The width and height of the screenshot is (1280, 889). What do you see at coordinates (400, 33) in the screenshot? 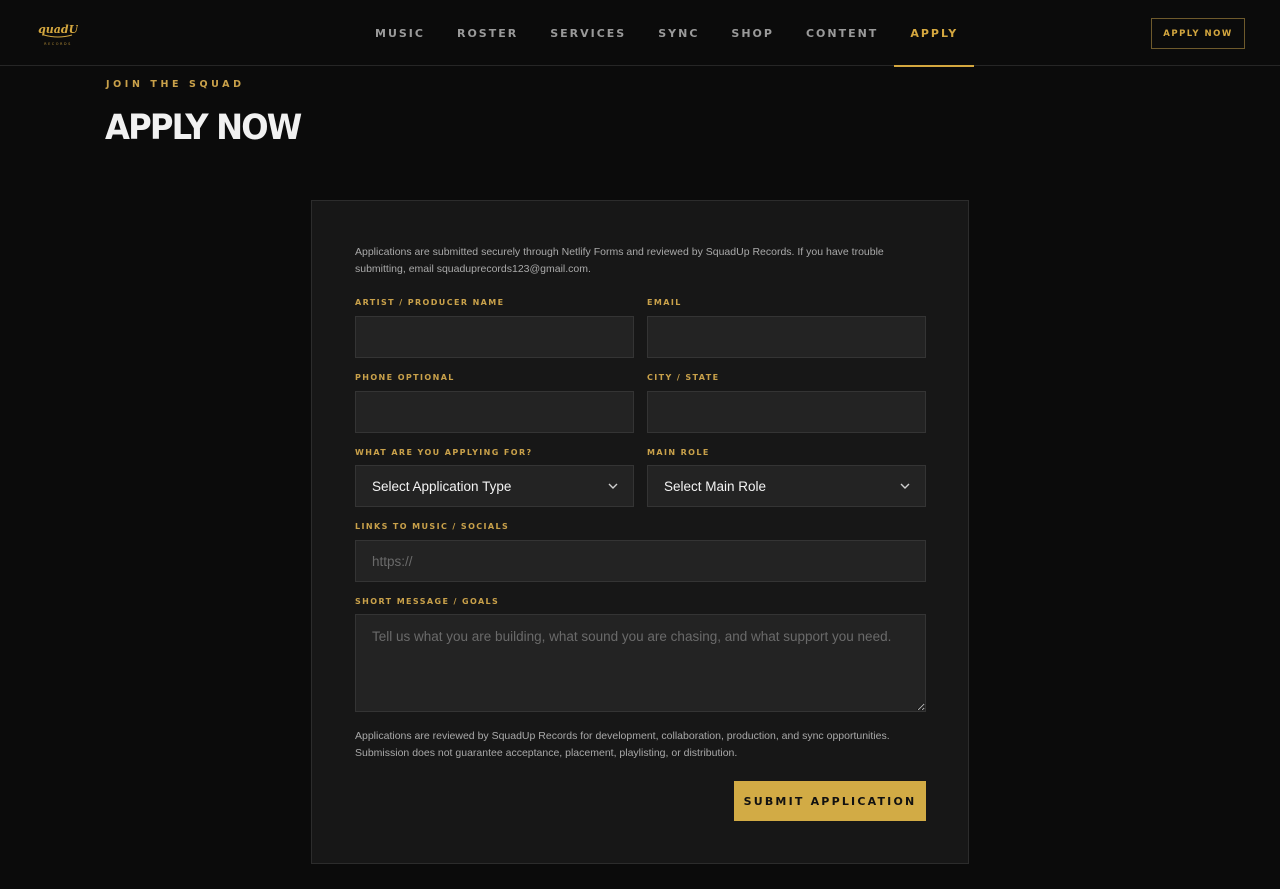
I see `nav-item-music: MUSIC` at bounding box center [400, 33].